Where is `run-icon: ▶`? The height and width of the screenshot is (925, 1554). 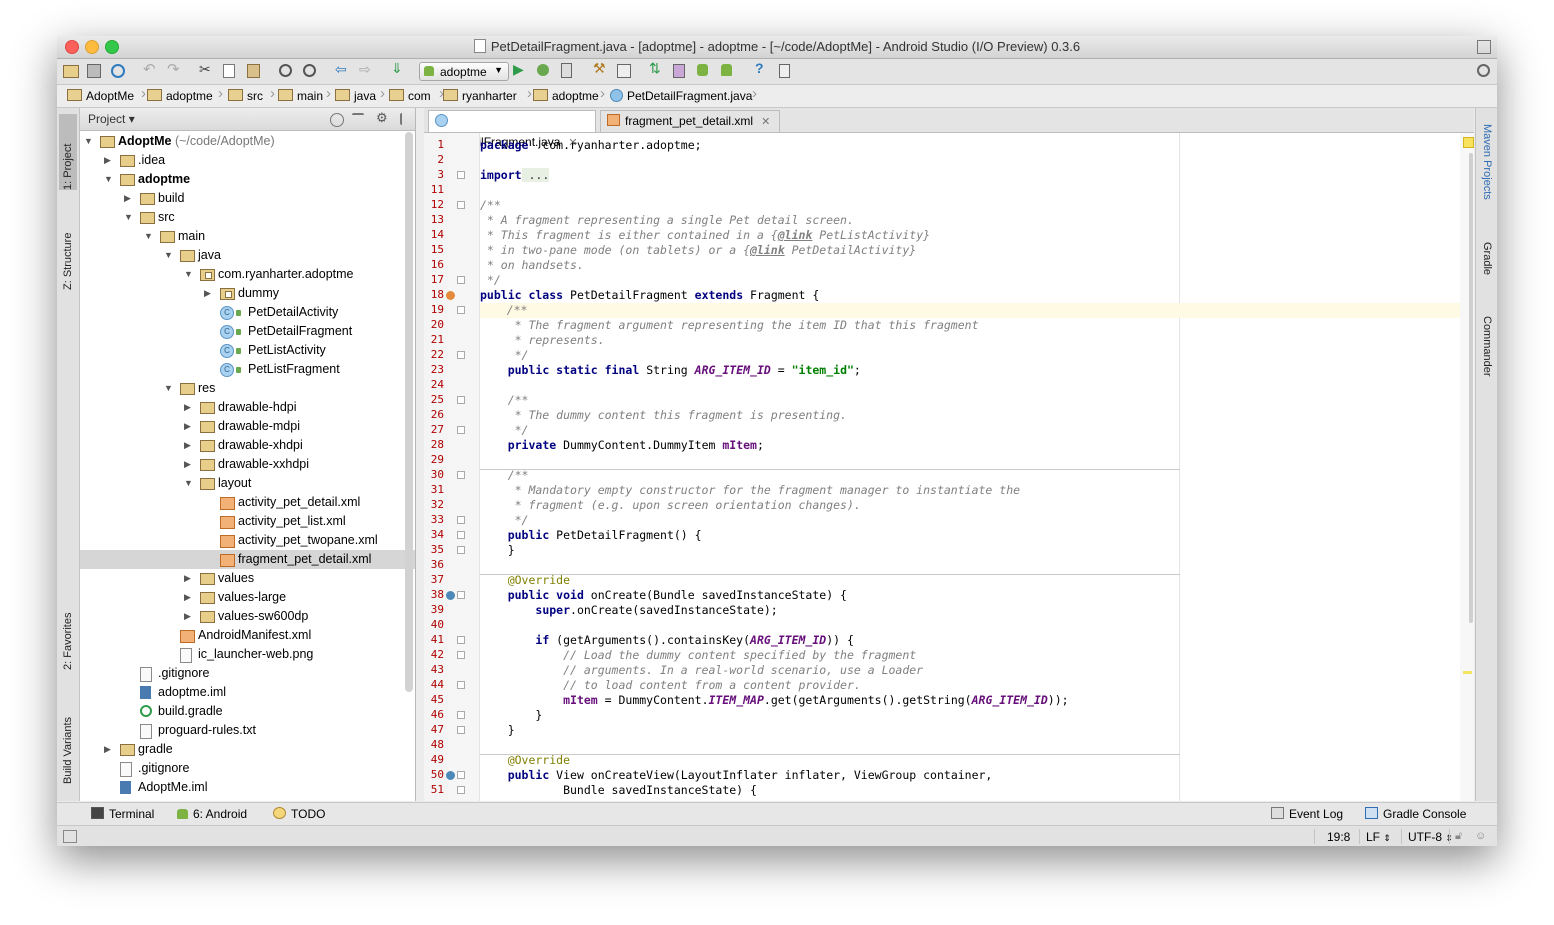
run-icon: ▶ is located at coordinates (521, 69).